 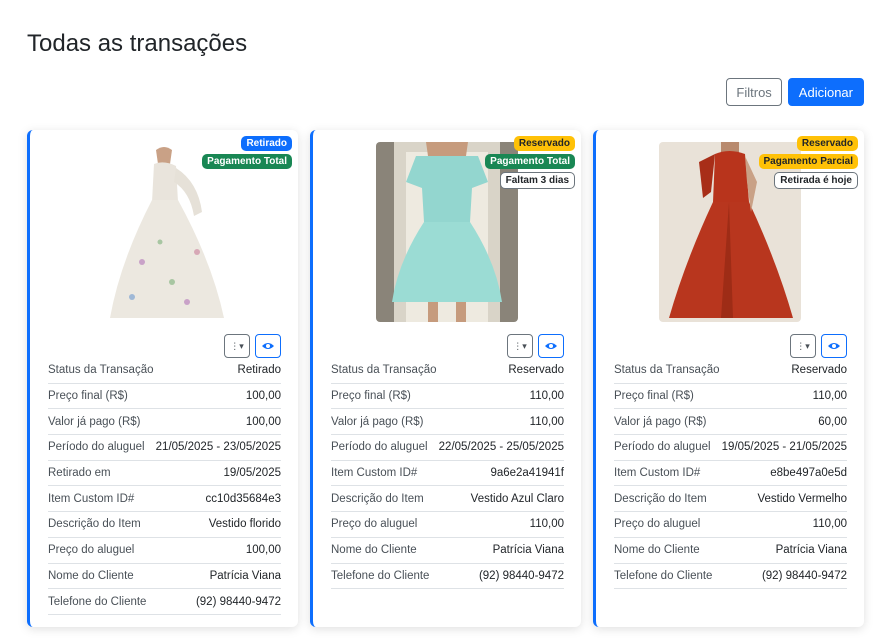 I want to click on detail-row: Item Custom ID# e8be497a0e5d, so click(x=730, y=474).